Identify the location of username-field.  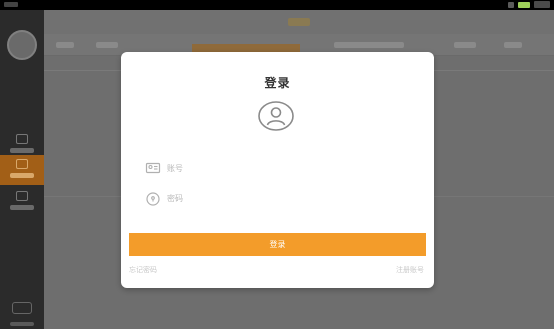
(280, 168).